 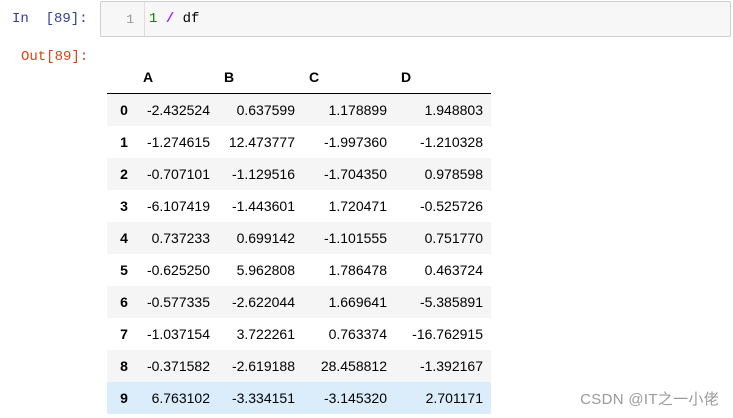 What do you see at coordinates (451, 302) in the screenshot?
I see `table-cell: -5.385891` at bounding box center [451, 302].